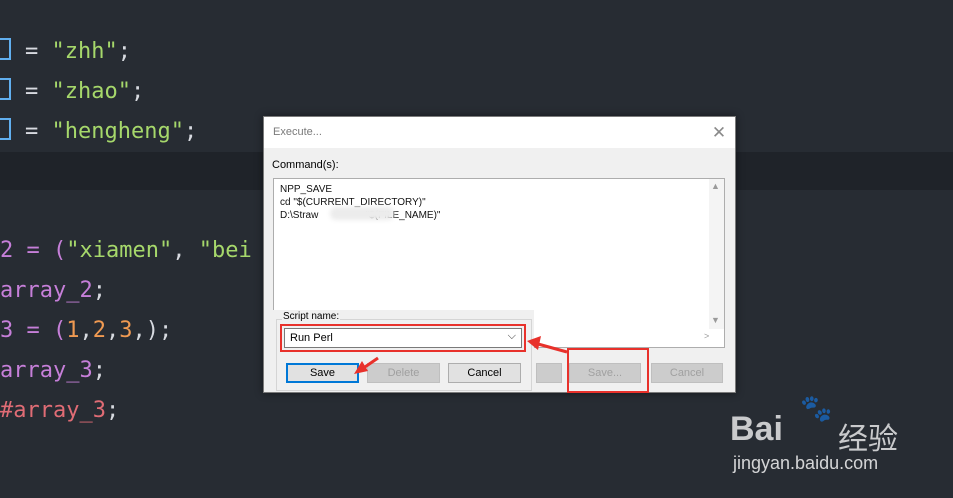 This screenshot has height=498, width=953. I want to click on watermark-brand: Bai, so click(756, 429).